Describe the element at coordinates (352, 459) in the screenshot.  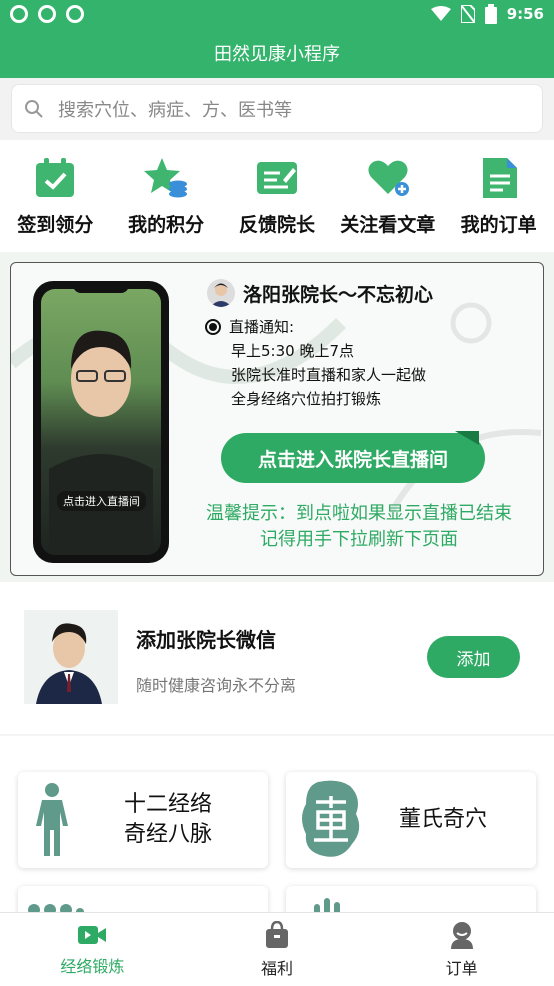
I see `enter-live-label: 点击进入张院长直播间` at that location.